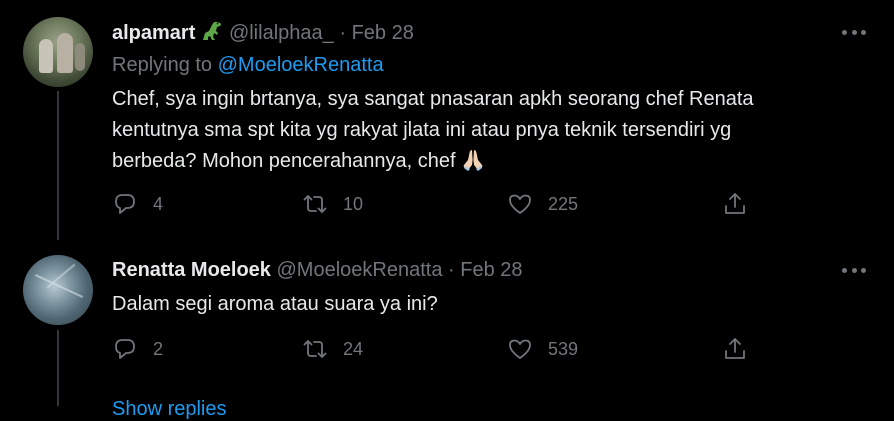  I want to click on tweet-header: alpamart @lilalphaa_ · Feb 28, so click(263, 32).